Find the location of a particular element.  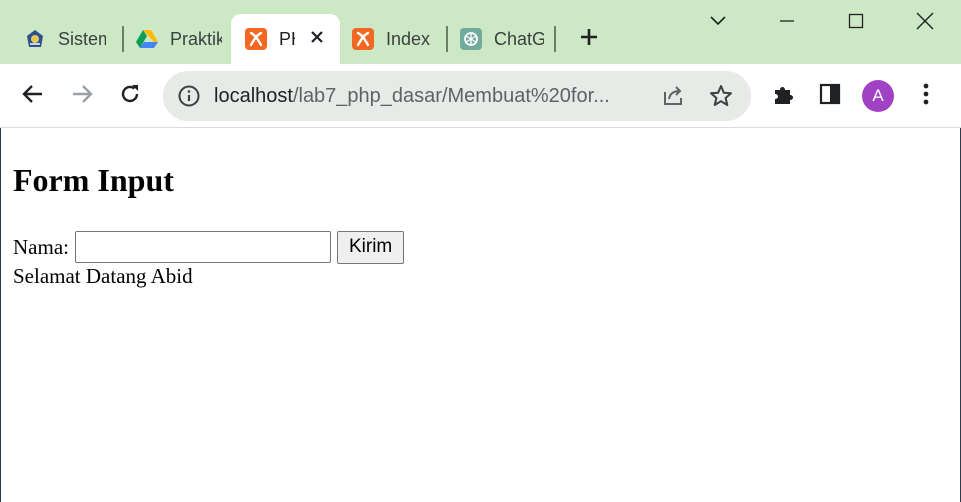

reload-icon is located at coordinates (130, 96).